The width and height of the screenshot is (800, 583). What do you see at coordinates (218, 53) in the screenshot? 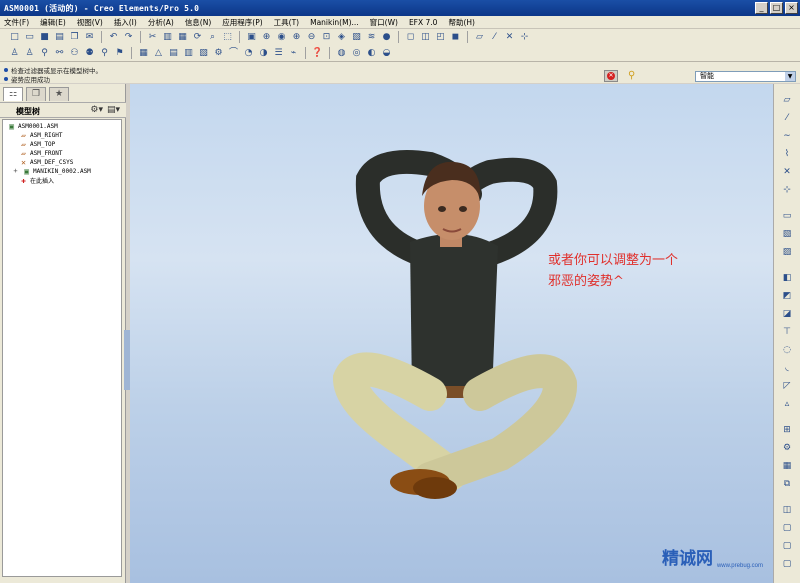
I see `posture-6-icon: ⚙` at bounding box center [218, 53].